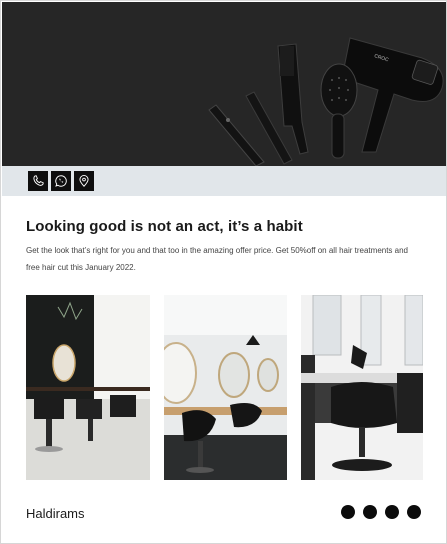 The image size is (447, 544). I want to click on brand-name: Haldirams, so click(55, 513).